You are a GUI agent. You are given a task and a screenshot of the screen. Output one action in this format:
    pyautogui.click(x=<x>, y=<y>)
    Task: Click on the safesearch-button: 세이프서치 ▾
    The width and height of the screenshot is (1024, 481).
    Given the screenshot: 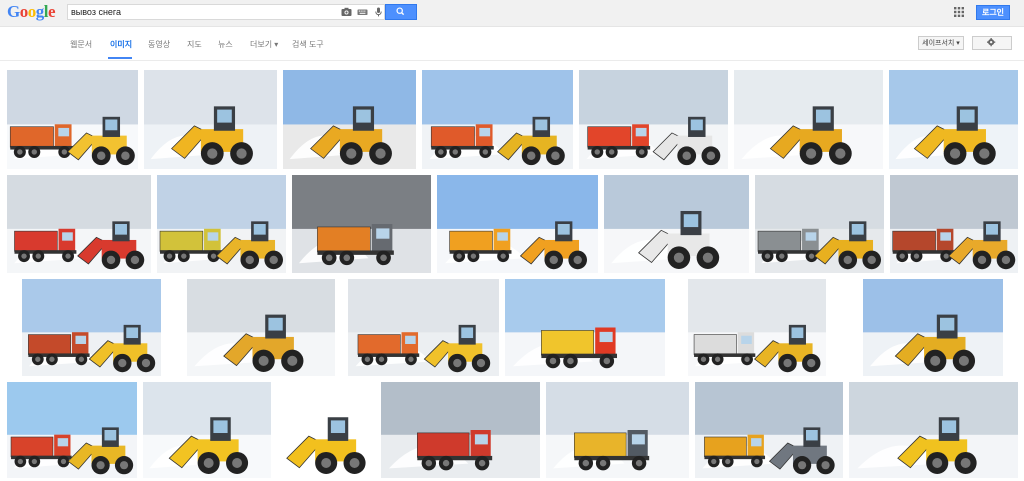 What is the action you would take?
    pyautogui.click(x=941, y=43)
    